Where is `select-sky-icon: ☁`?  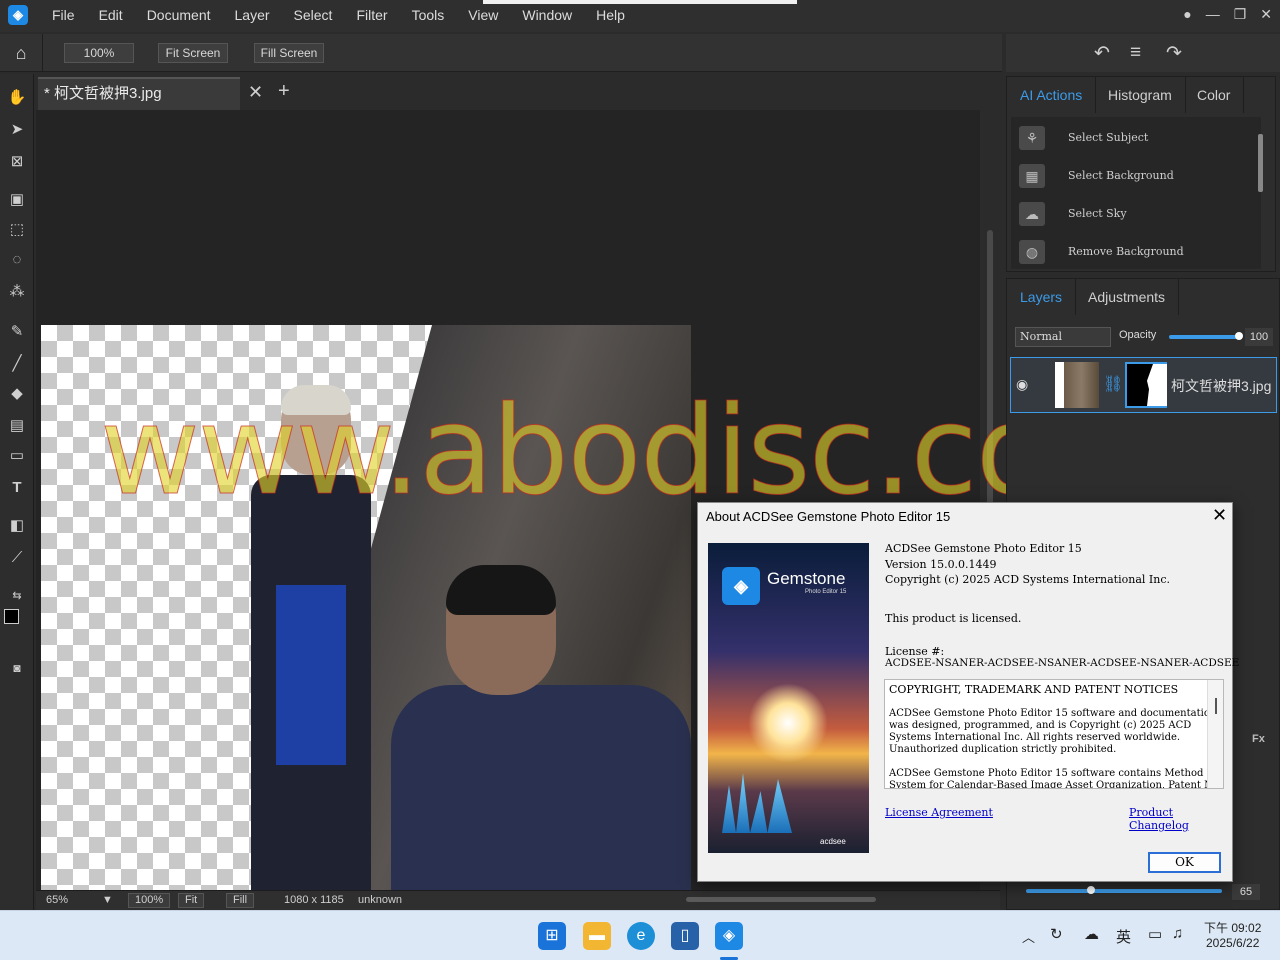
select-sky-icon: ☁ is located at coordinates (1032, 214).